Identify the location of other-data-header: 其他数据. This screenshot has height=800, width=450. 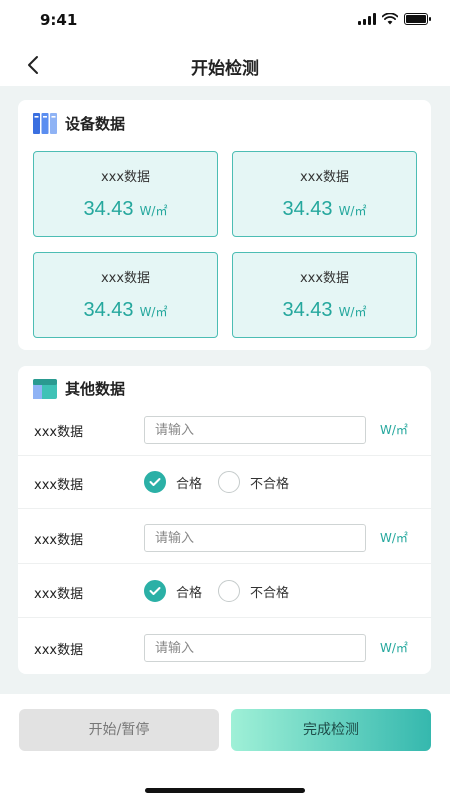
(79, 388).